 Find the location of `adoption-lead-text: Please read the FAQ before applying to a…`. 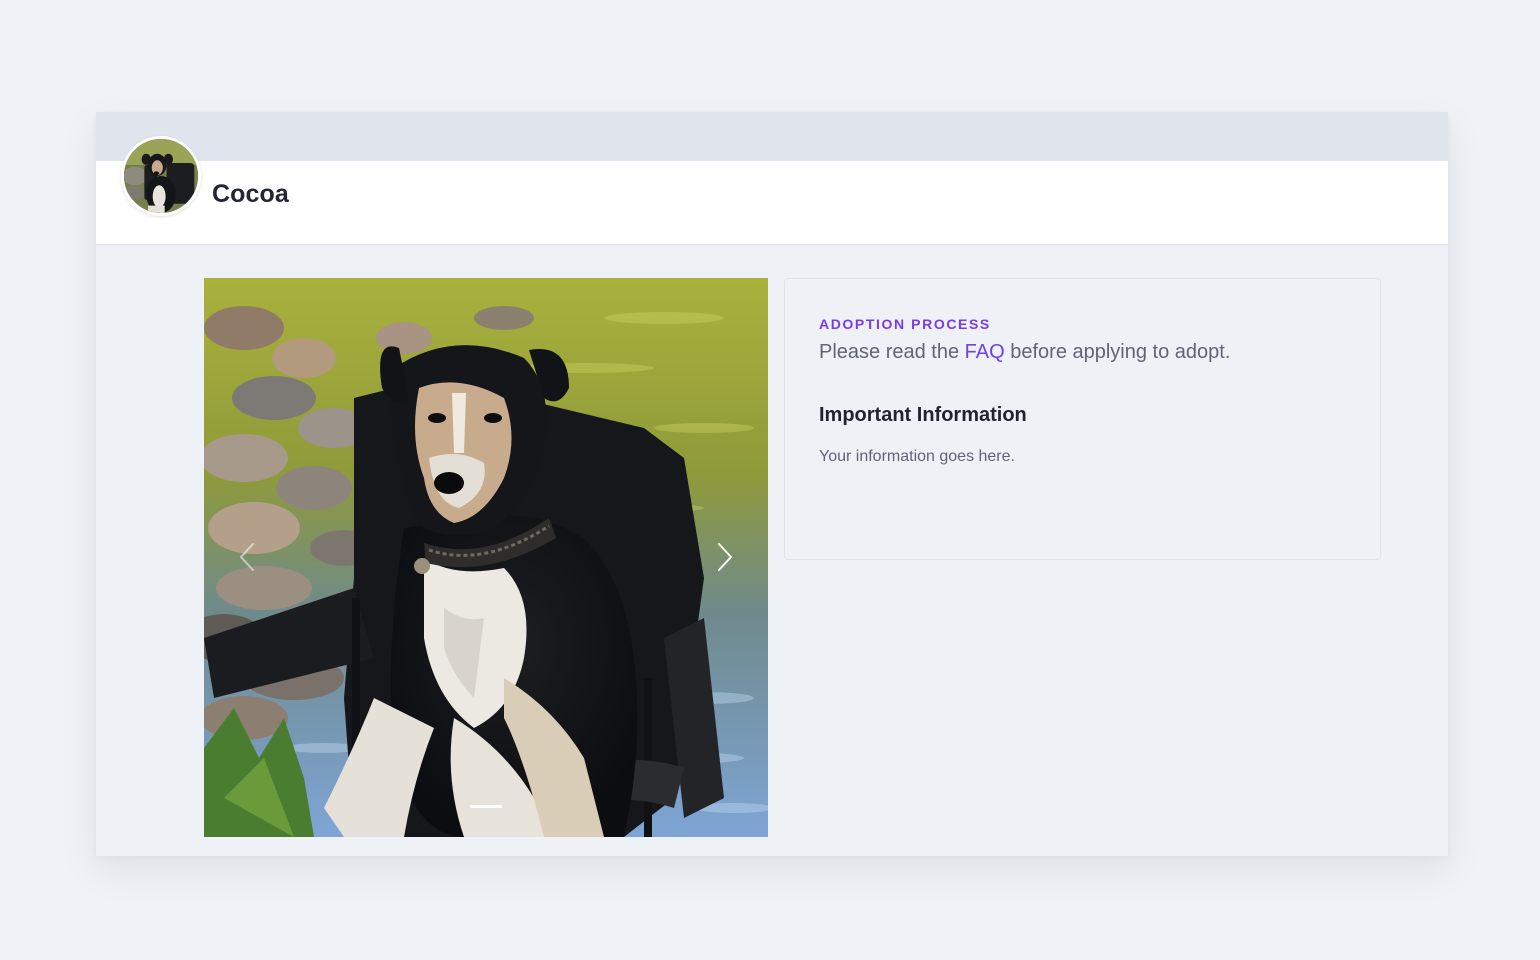

adoption-lead-text: Please read the FAQ before applying to a… is located at coordinates (1082, 352).